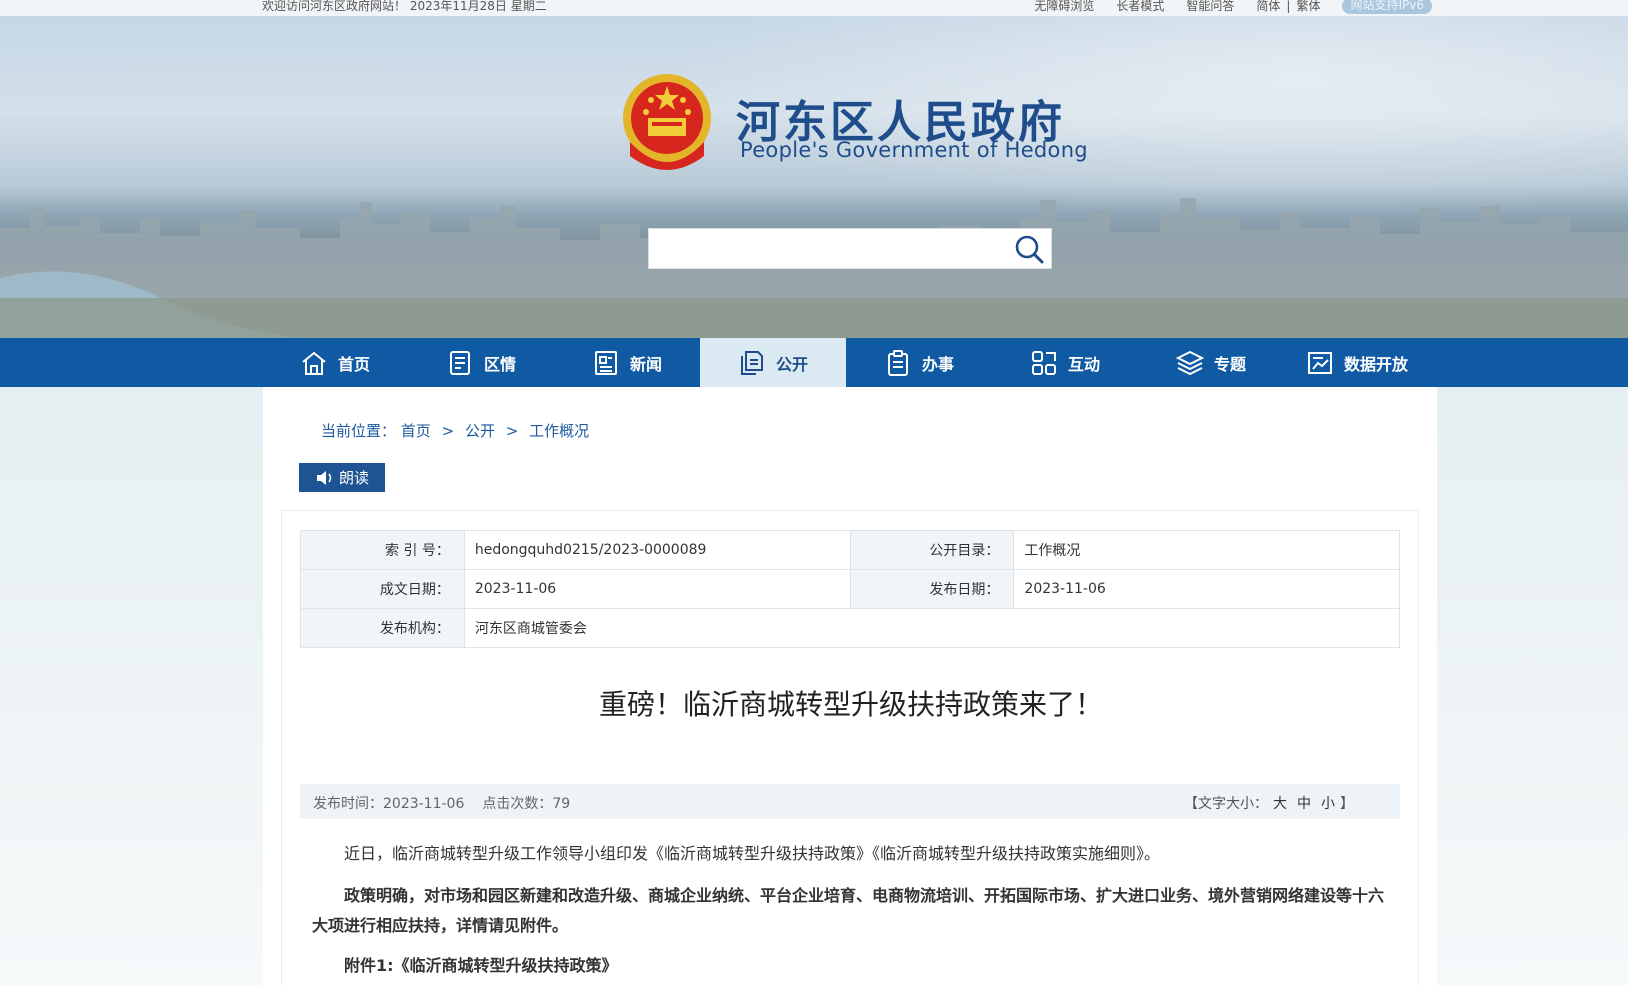 The height and width of the screenshot is (985, 1628). Describe the element at coordinates (751, 362) in the screenshot. I see `files-icon` at that location.